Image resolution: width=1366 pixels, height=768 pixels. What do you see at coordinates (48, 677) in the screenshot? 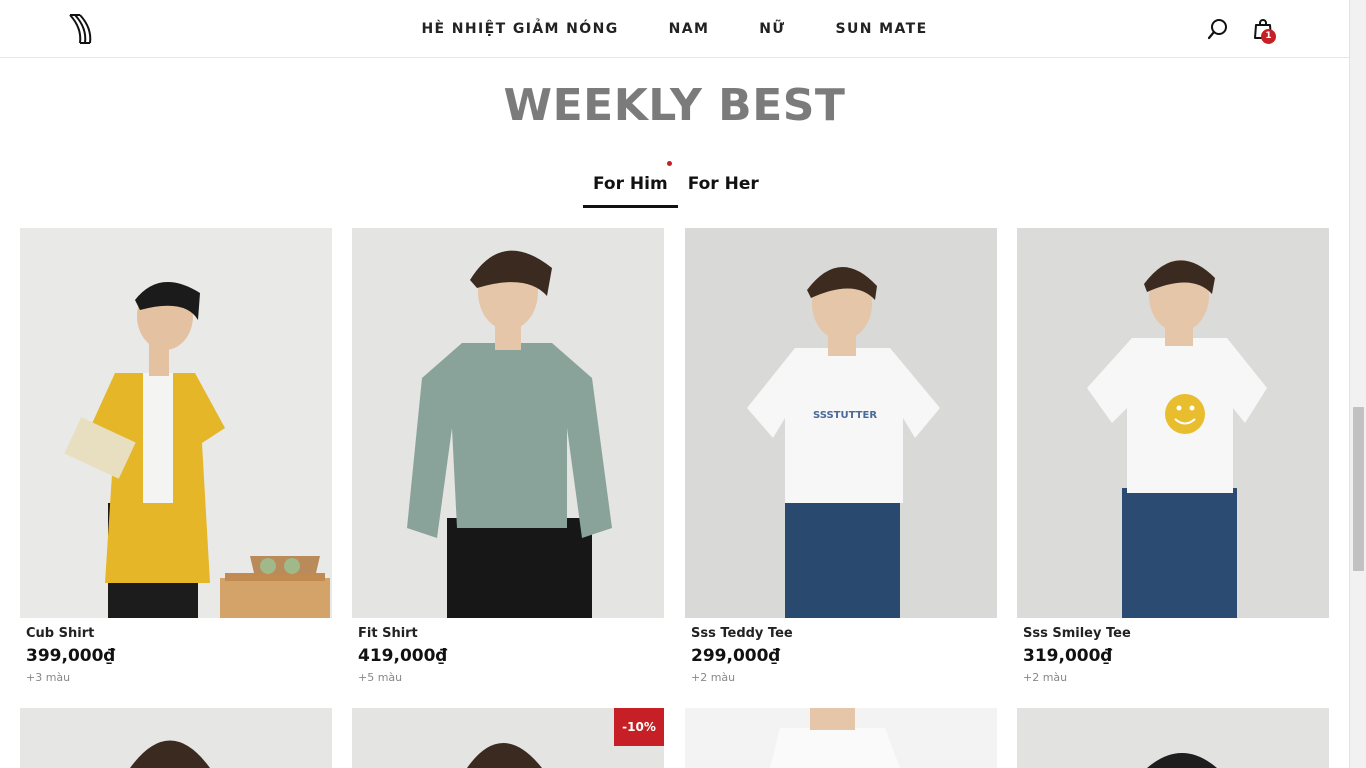
I see `product-color-count: +3 màu` at bounding box center [48, 677].